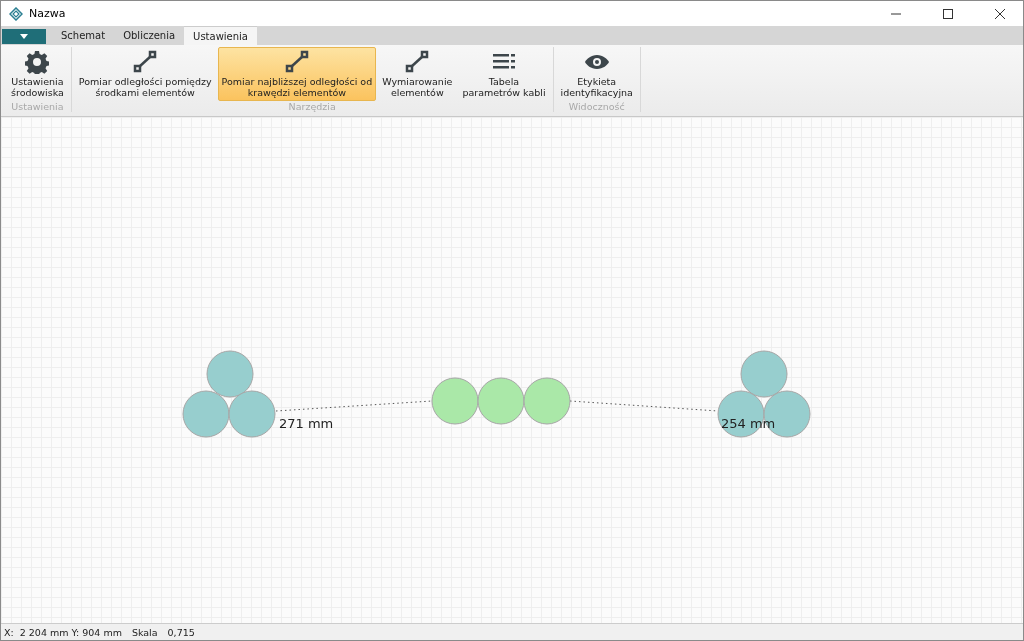 The height and width of the screenshot is (641, 1024). I want to click on ribbon-button: Pomiar odległości pomiędzy środkami elementów, so click(145, 74).